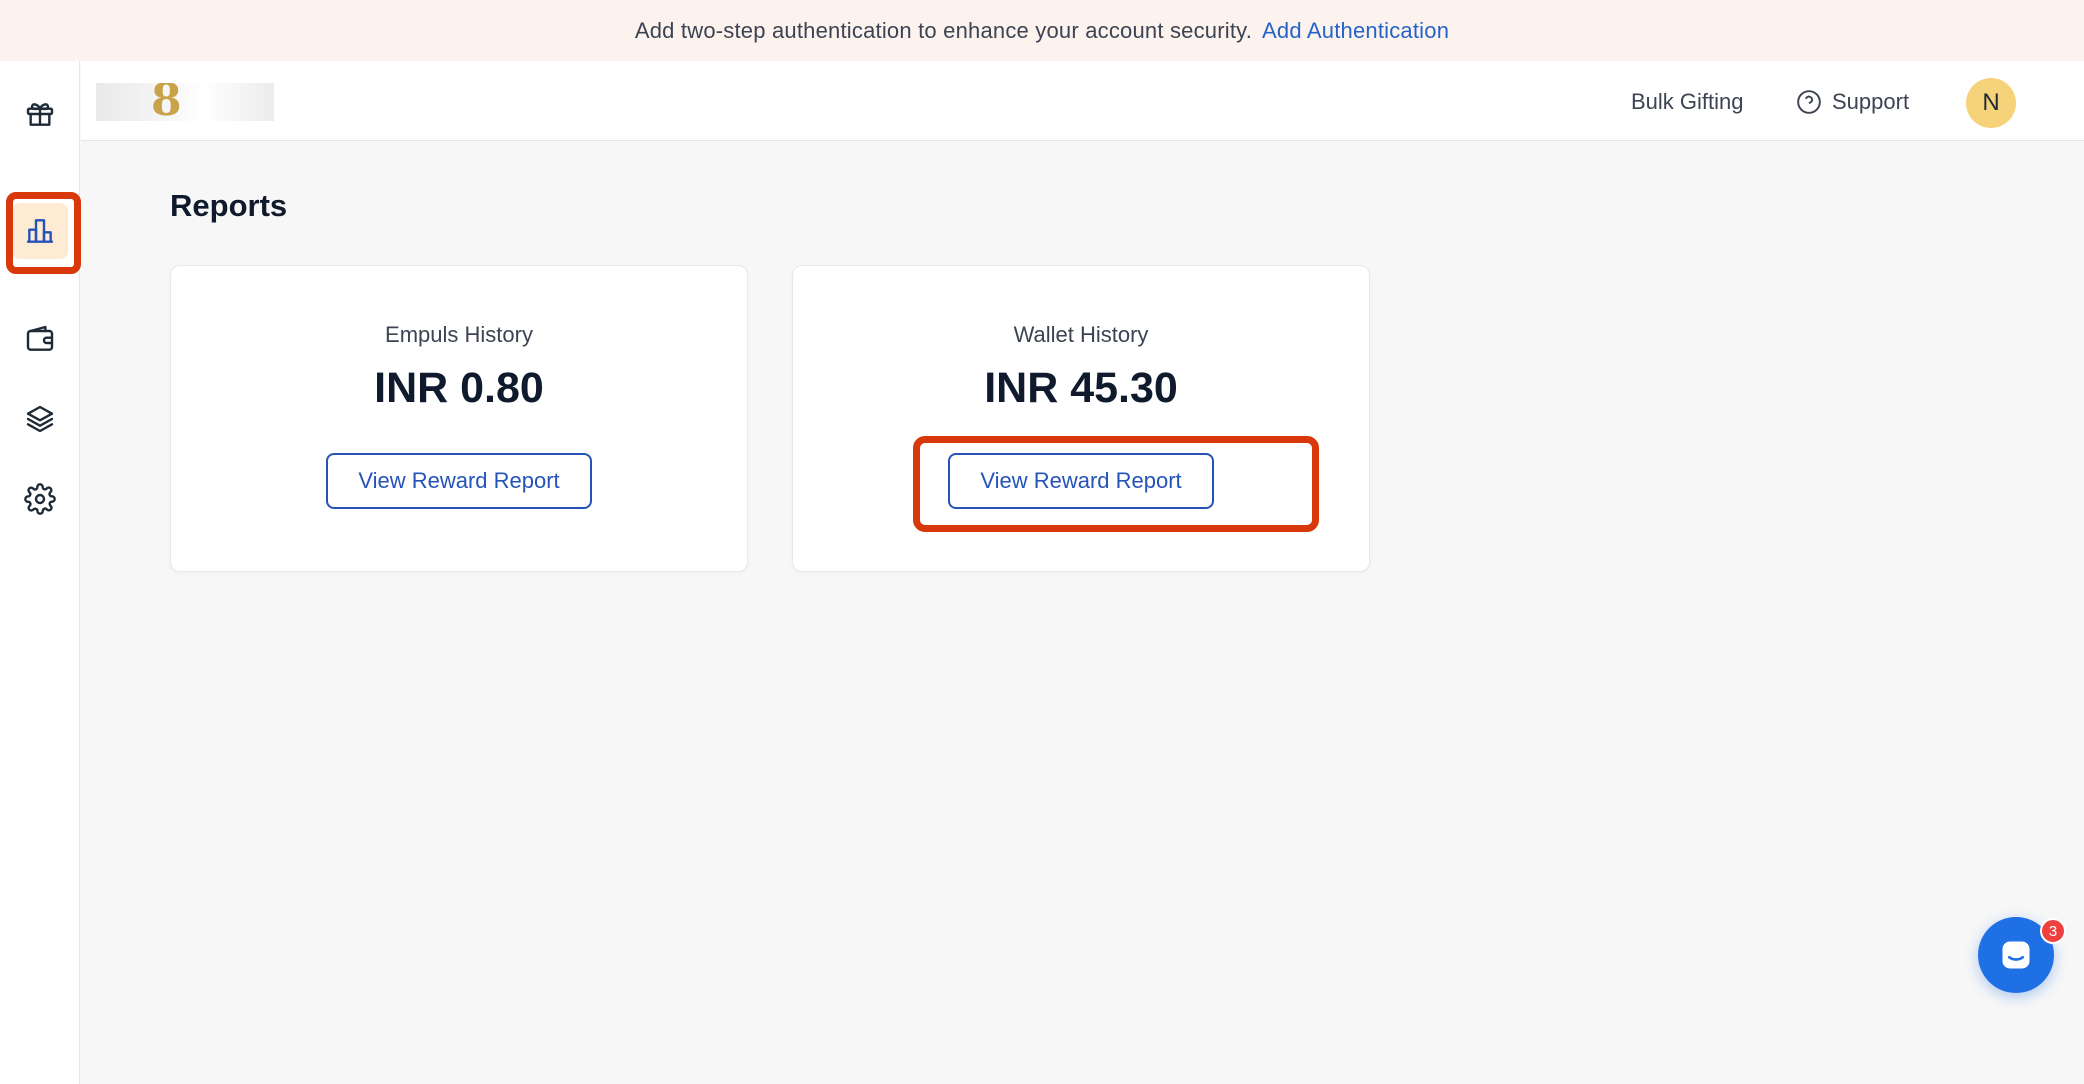 This screenshot has height=1084, width=2084. I want to click on add-authentication-link: Add Authentication, so click(1355, 31).